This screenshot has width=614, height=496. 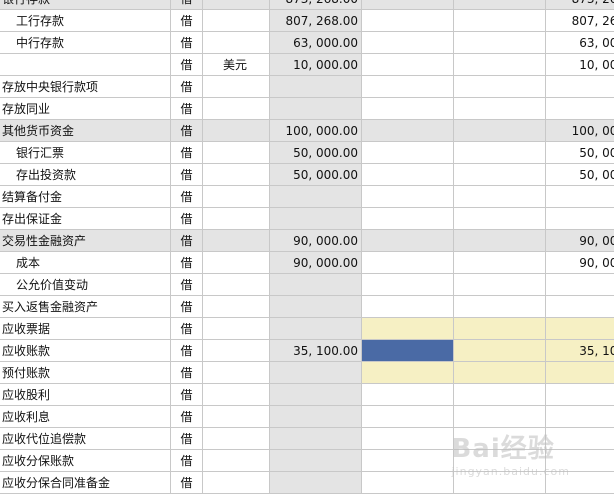 What do you see at coordinates (85, 373) in the screenshot?
I see `account-name-cell: 预付账款` at bounding box center [85, 373].